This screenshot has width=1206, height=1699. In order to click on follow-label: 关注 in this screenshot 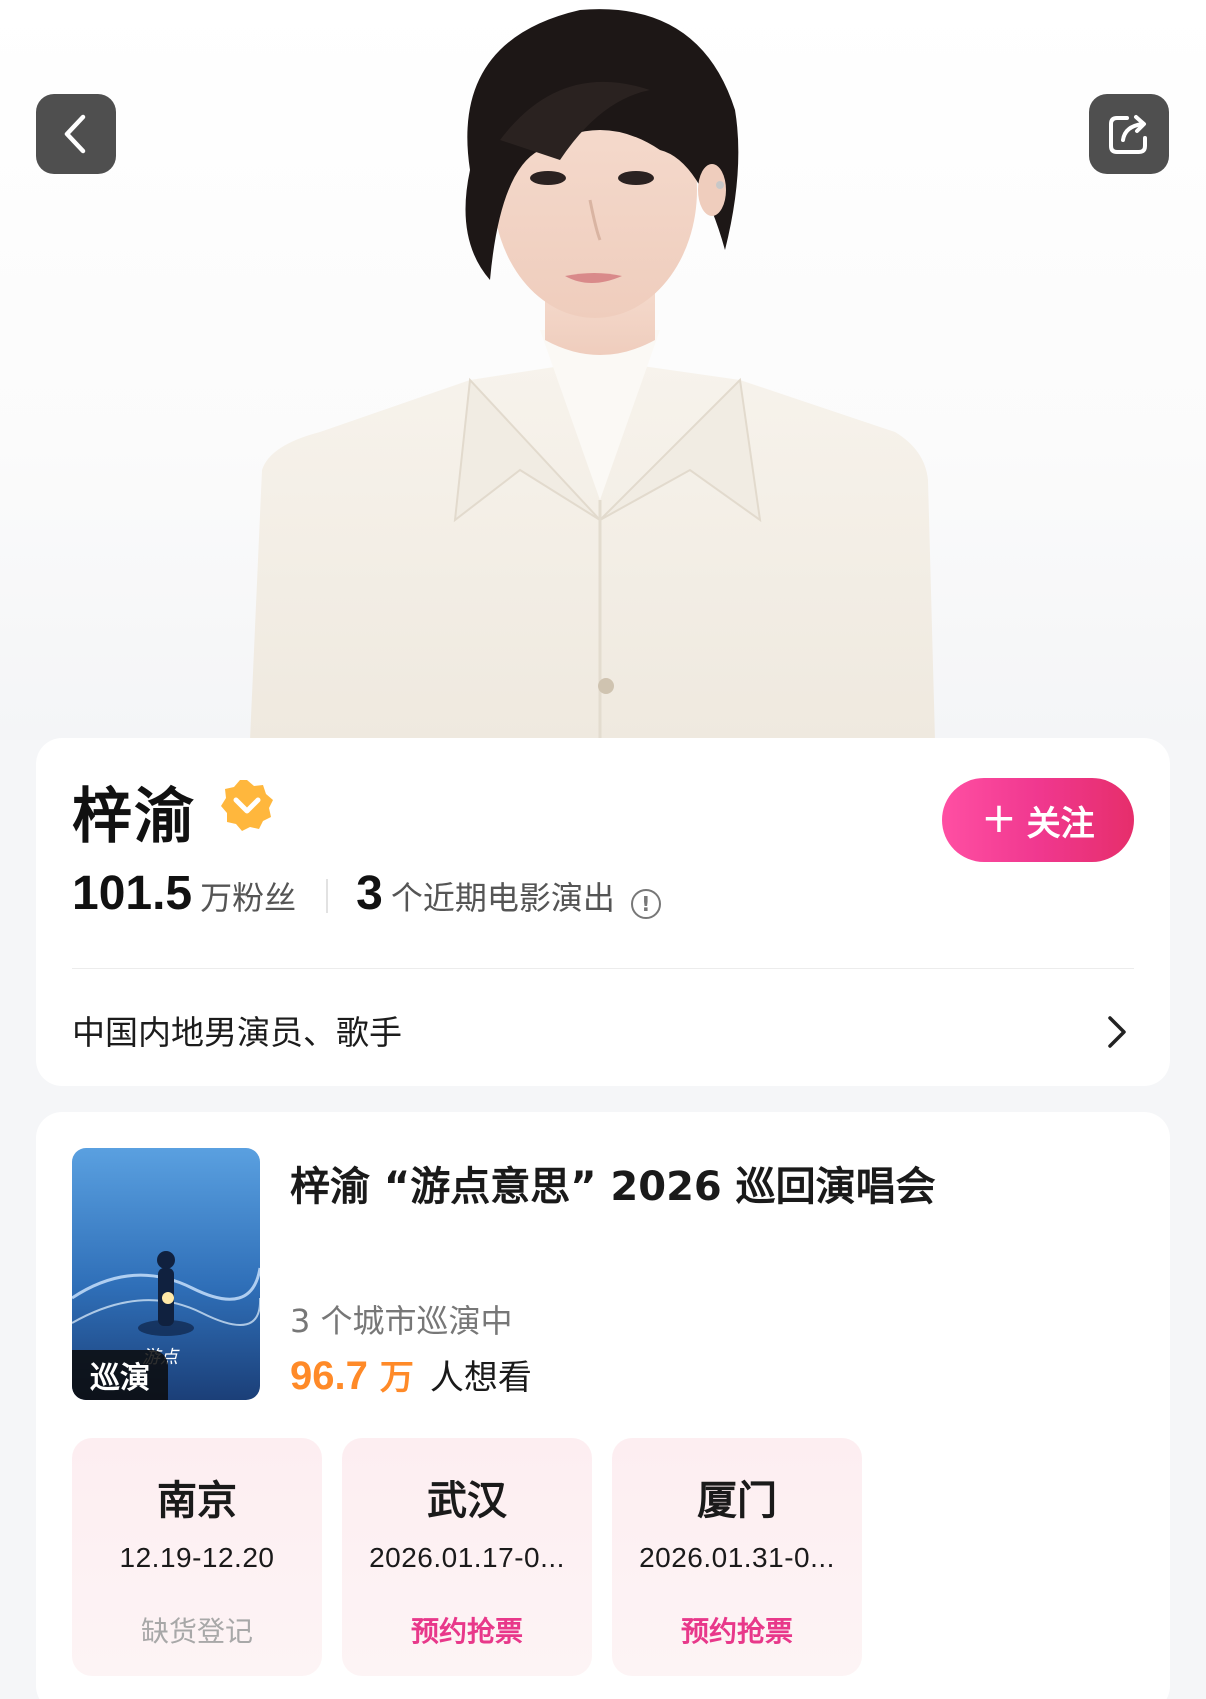, I will do `click(1060, 823)`.